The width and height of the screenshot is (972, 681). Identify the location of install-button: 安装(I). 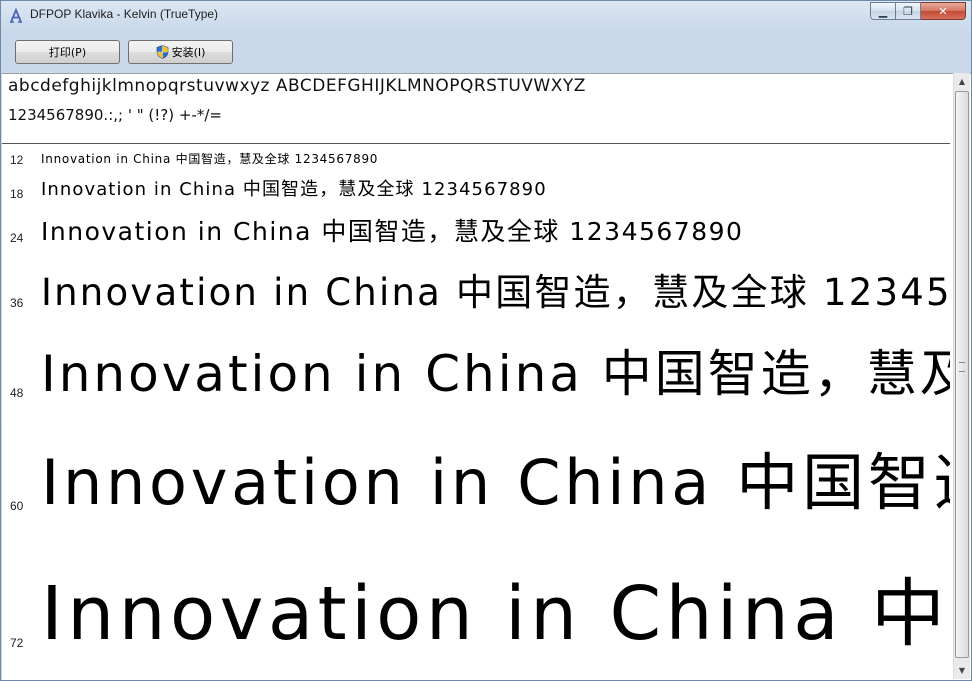
(180, 52).